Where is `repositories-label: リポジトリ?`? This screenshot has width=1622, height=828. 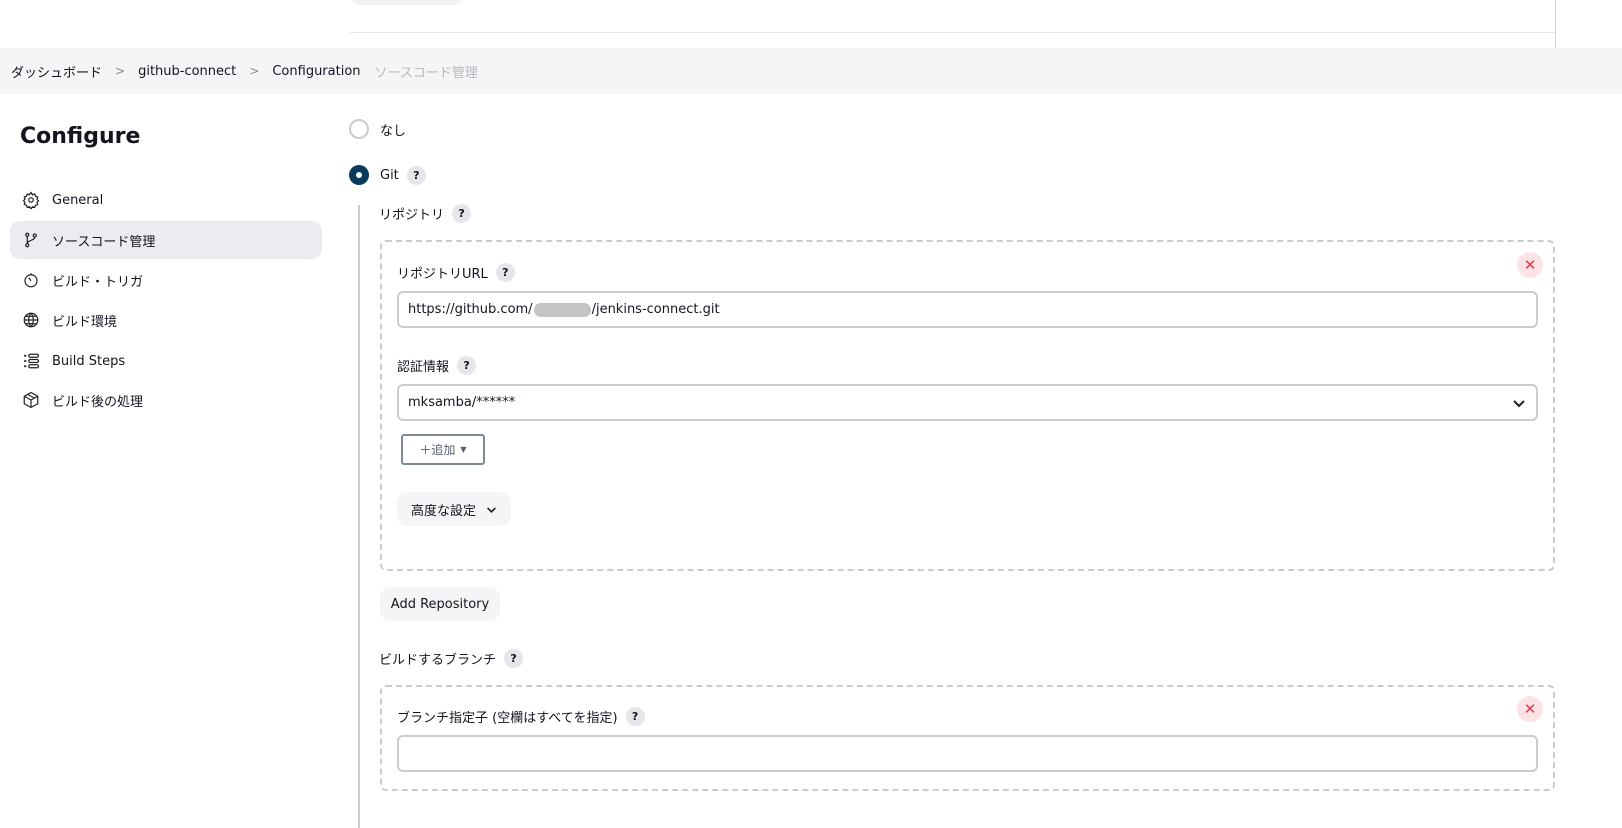
repositories-label: リポジトリ? is located at coordinates (425, 213).